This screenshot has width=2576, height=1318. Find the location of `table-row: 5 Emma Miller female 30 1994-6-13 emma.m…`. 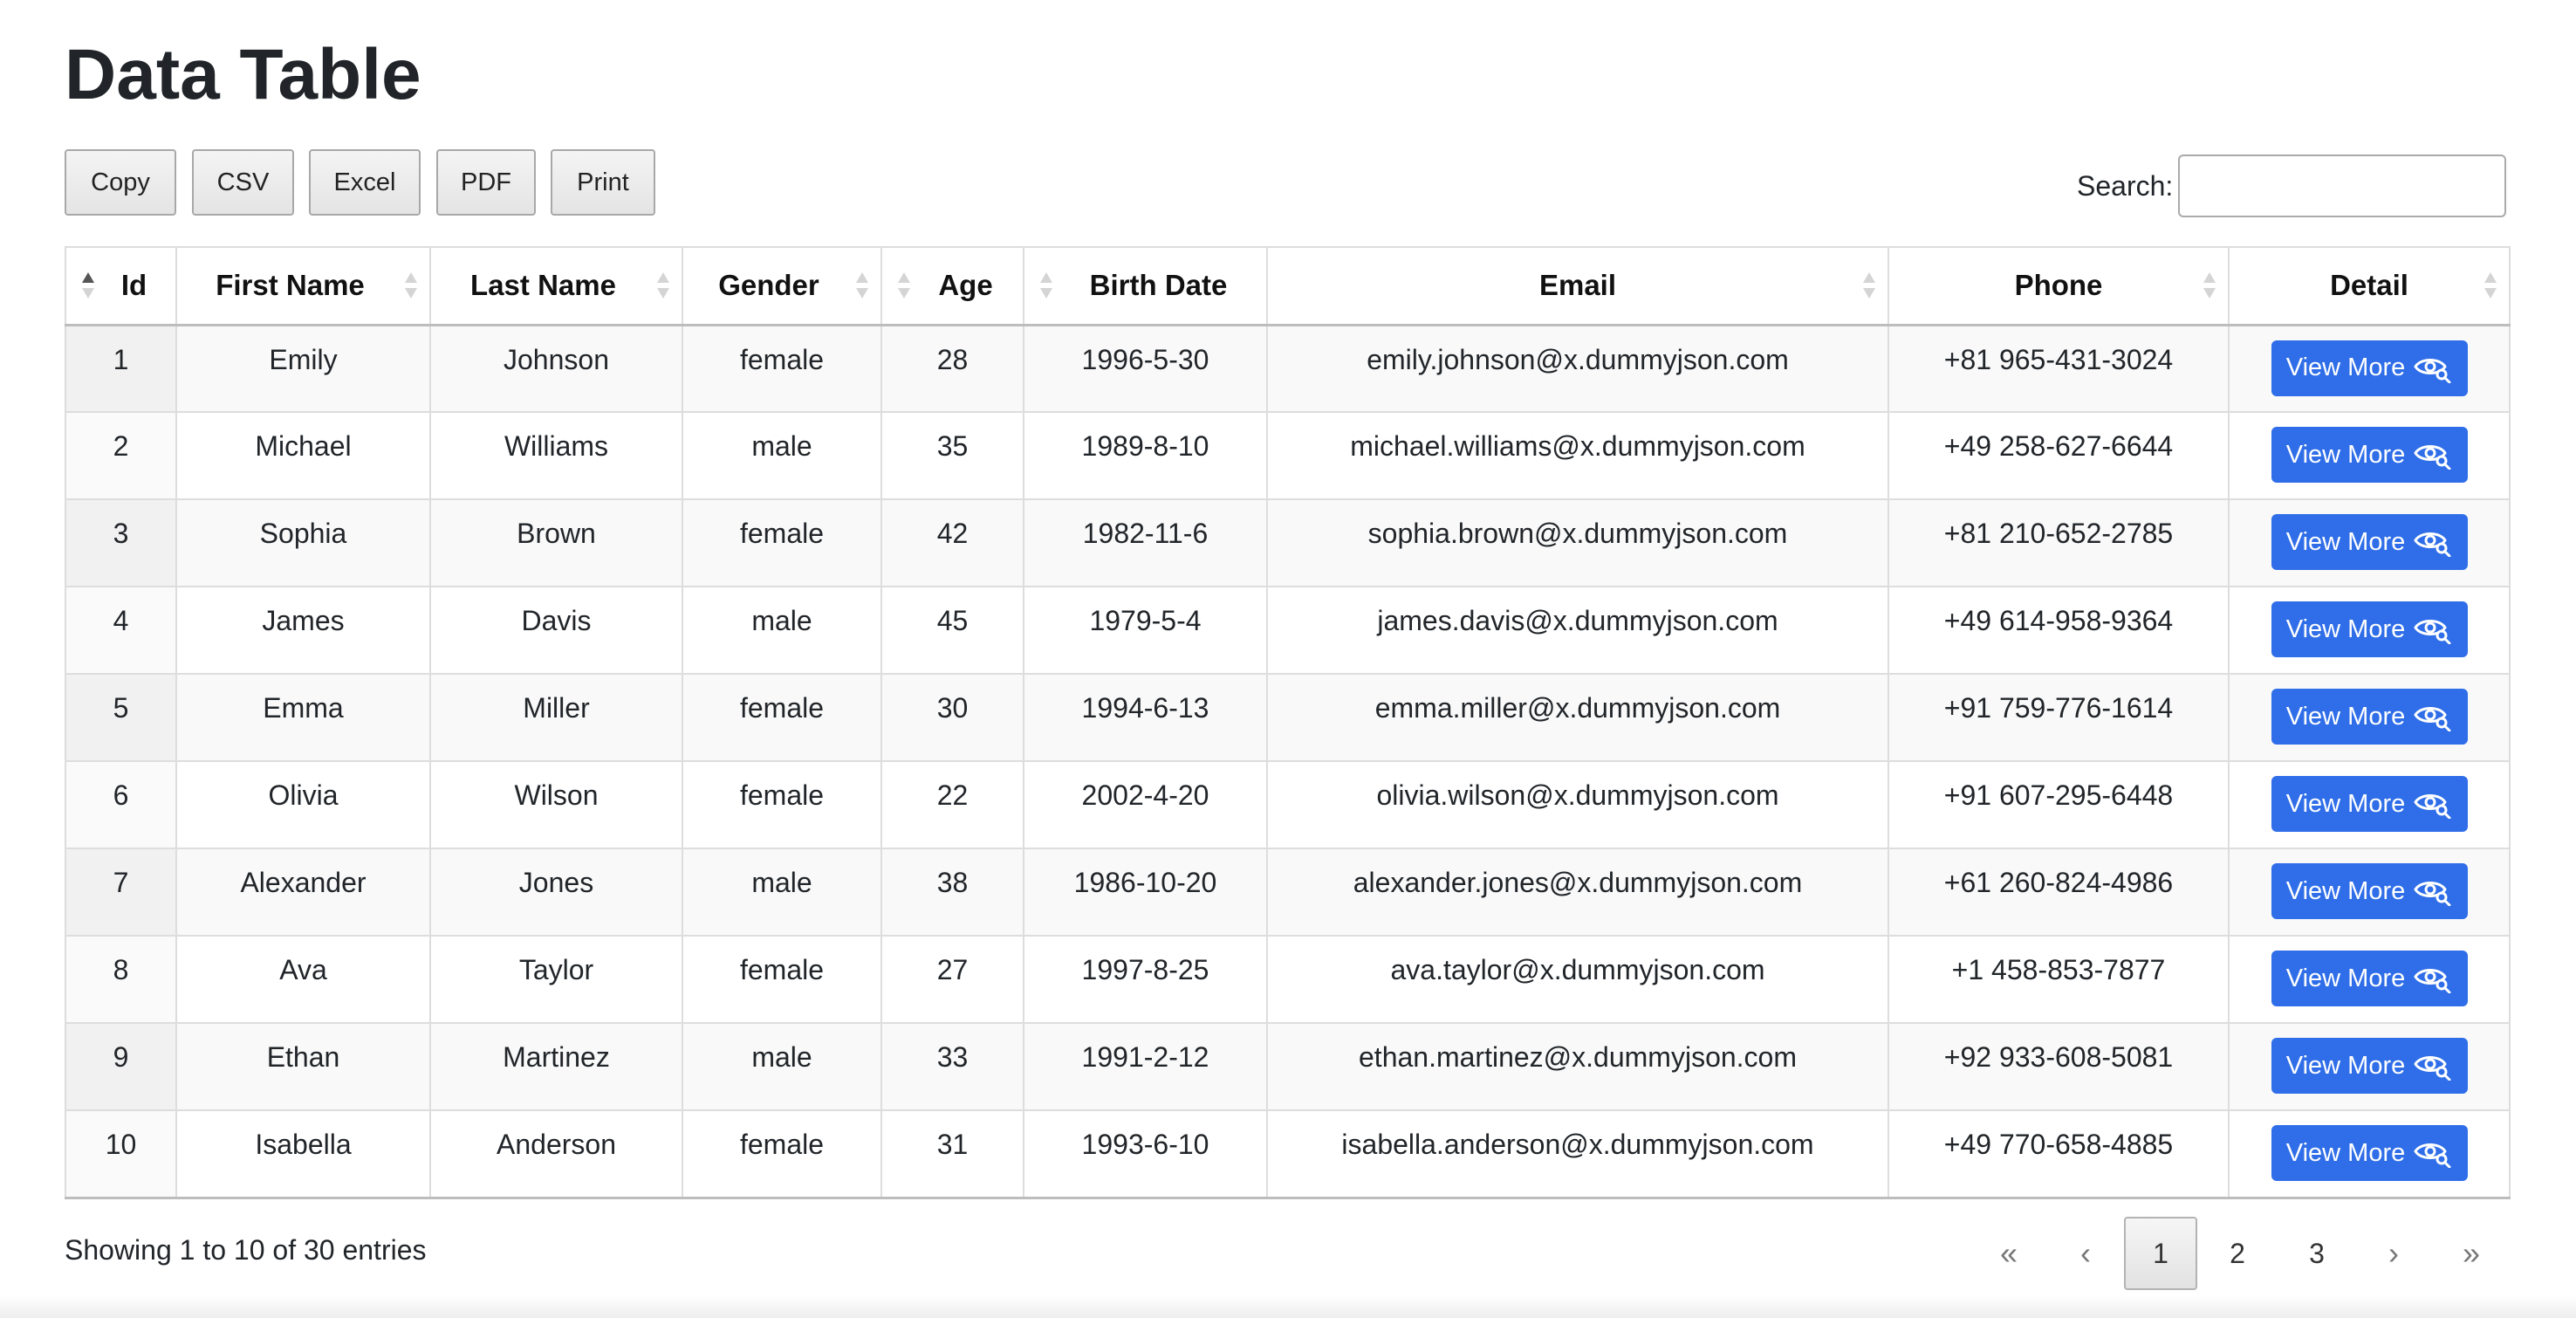

table-row: 5 Emma Miller female 30 1994-6-13 emma.m… is located at coordinates (1288, 717).